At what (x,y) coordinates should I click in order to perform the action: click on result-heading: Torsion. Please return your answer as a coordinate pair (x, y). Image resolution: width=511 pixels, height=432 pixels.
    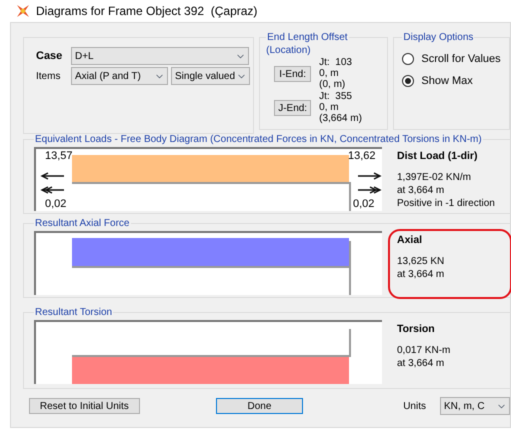
    Looking at the image, I should click on (416, 329).